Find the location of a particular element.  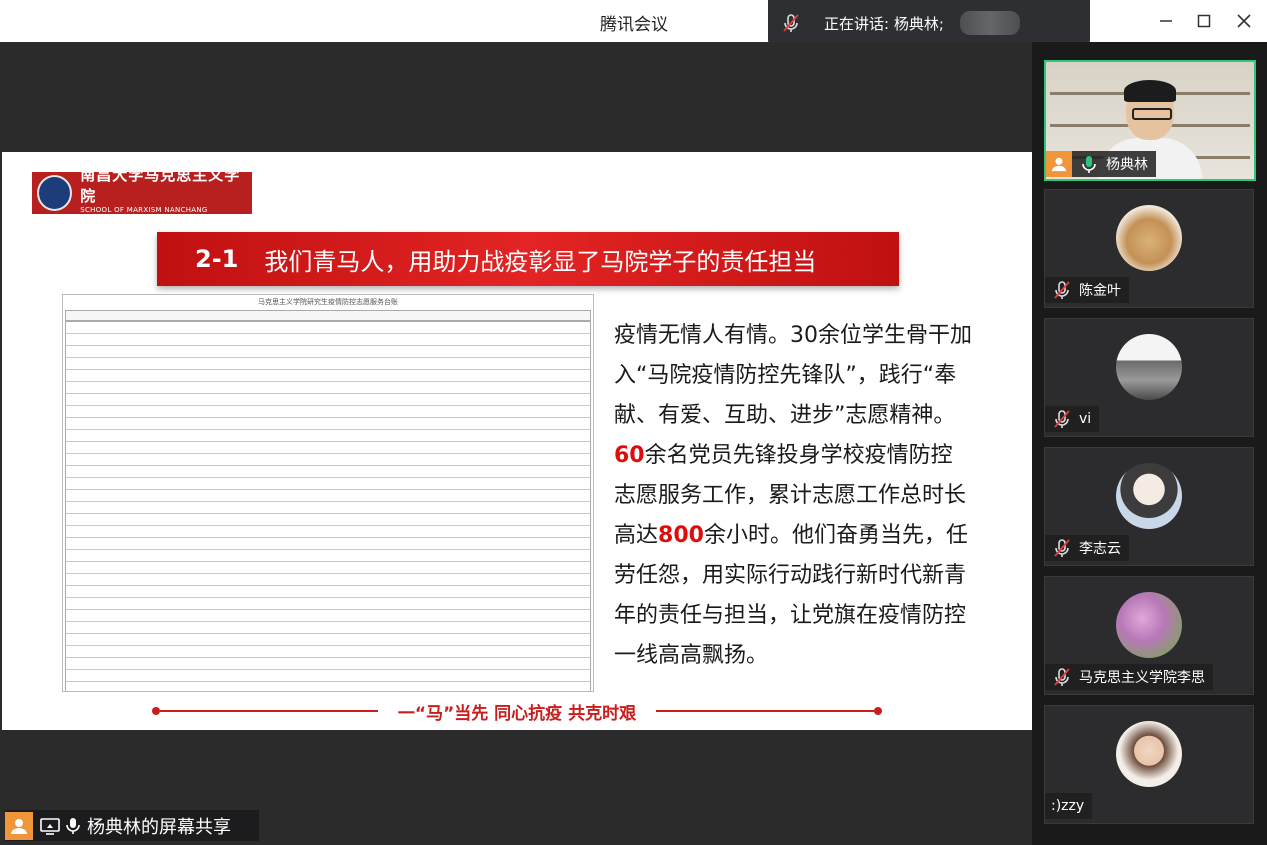

maximize-icon is located at coordinates (1204, 21).